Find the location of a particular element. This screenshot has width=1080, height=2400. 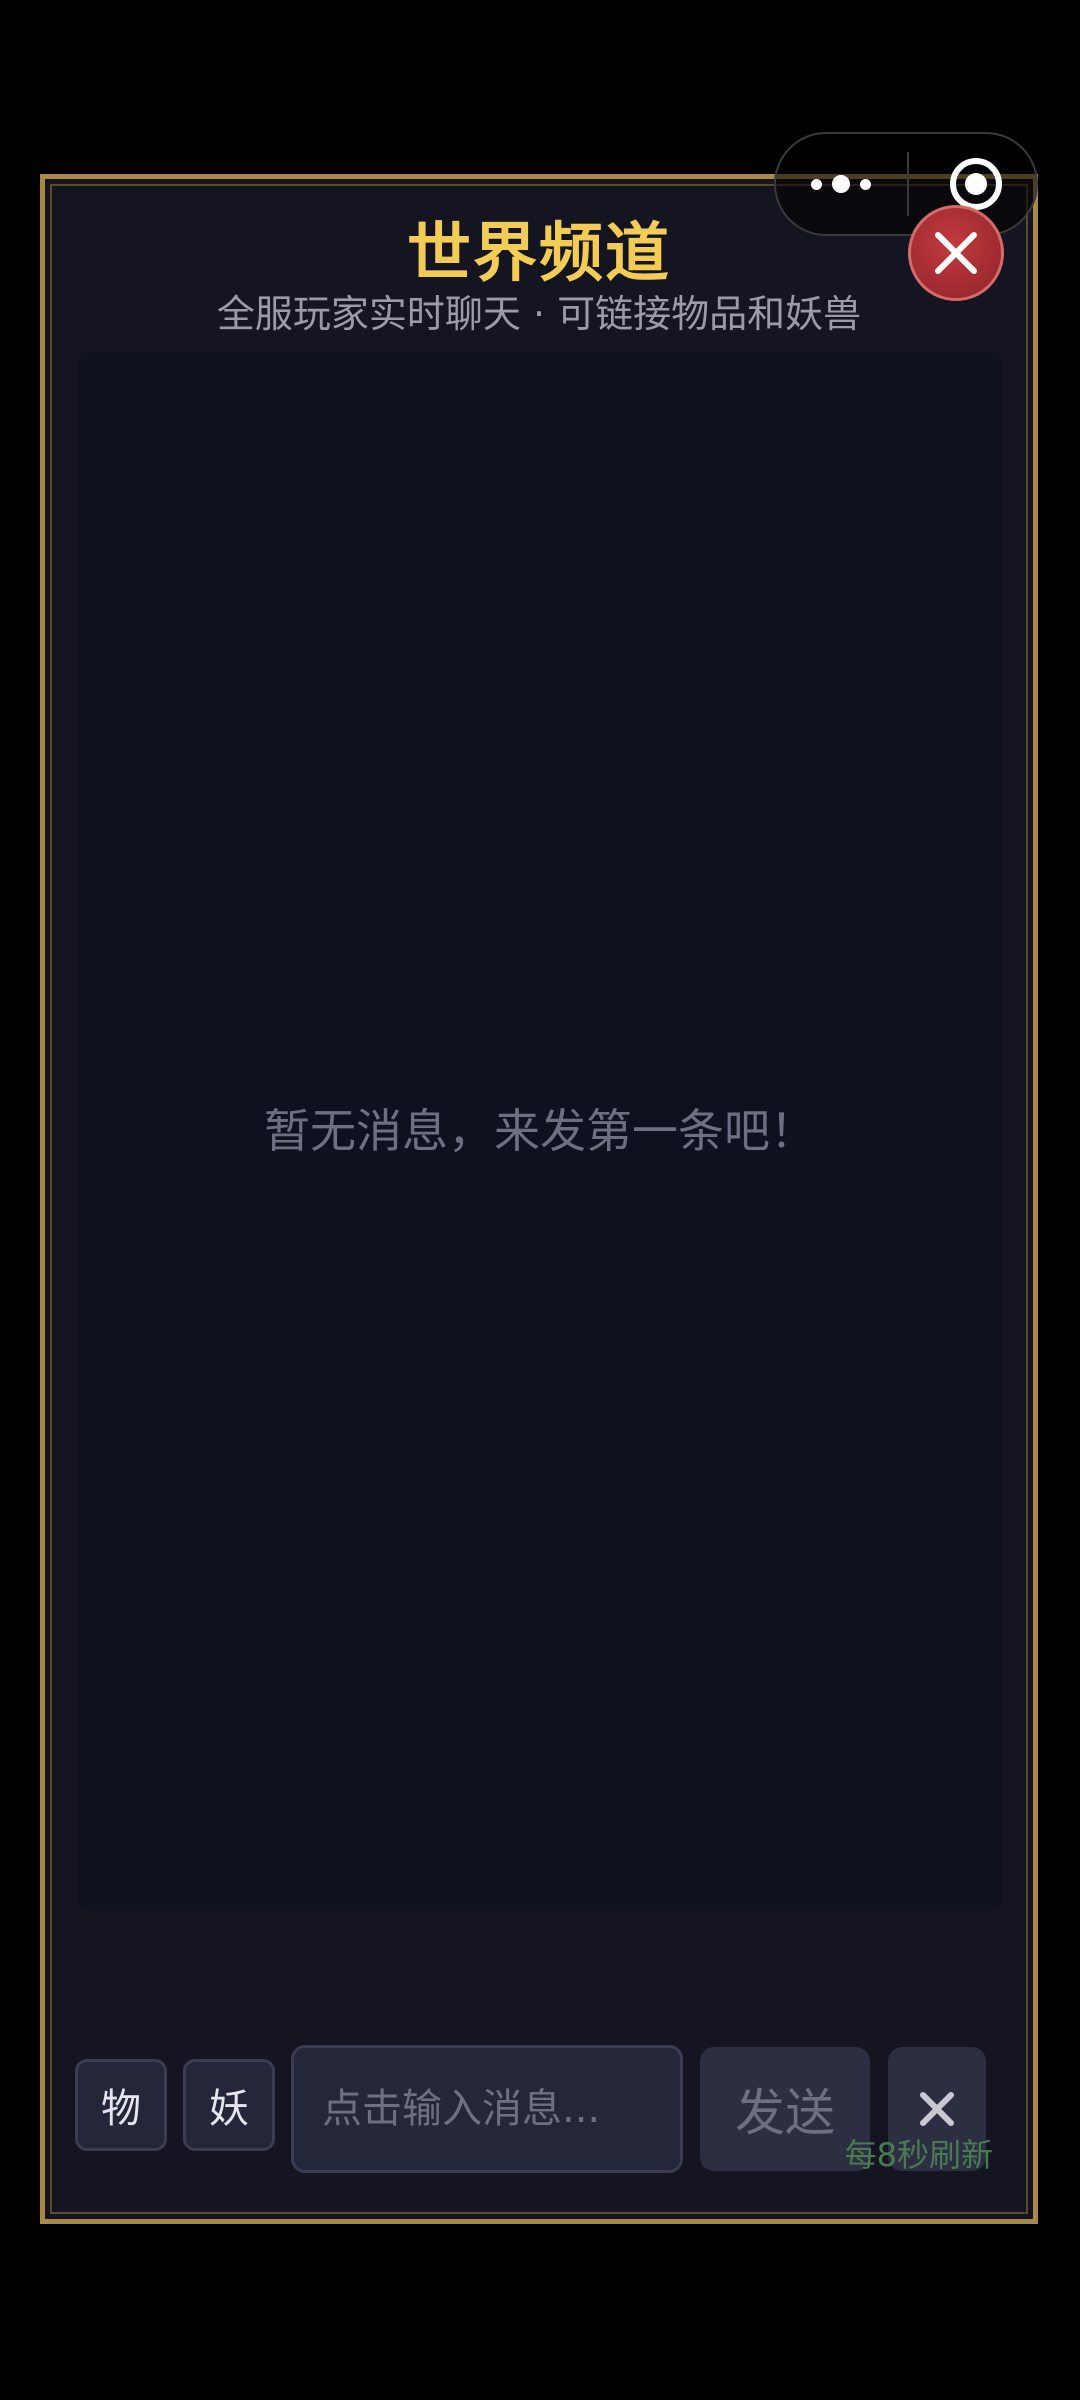

miniprogram-capsule is located at coordinates (906, 184).